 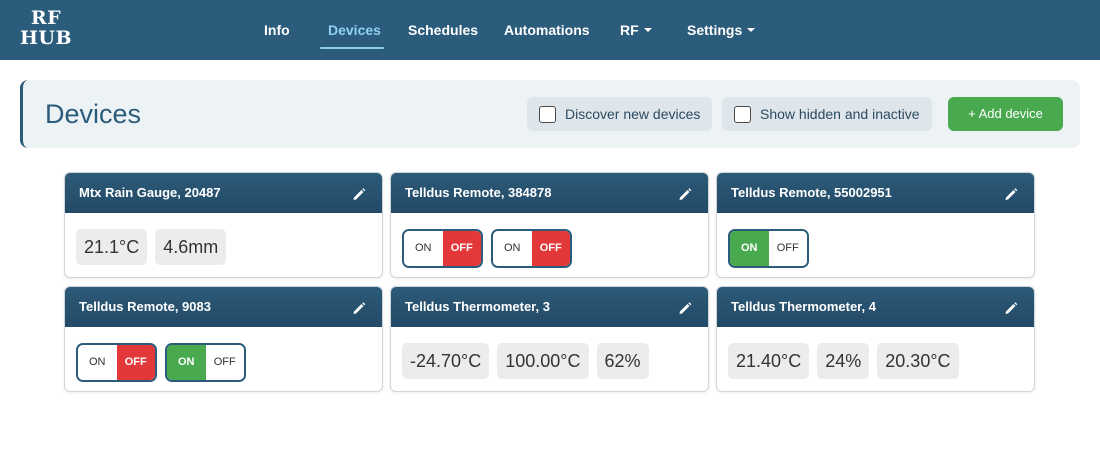 I want to click on device-card-body: ON OFF, so click(x=768, y=248).